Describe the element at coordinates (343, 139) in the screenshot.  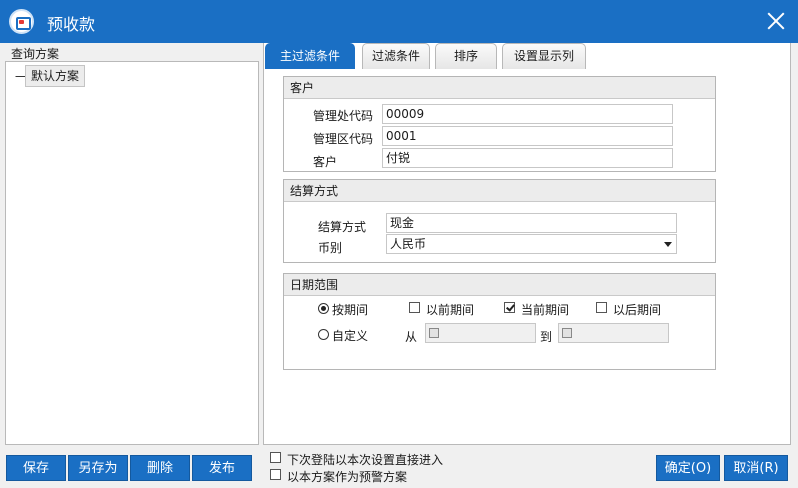
I see `district-code-label: 管理区代码` at that location.